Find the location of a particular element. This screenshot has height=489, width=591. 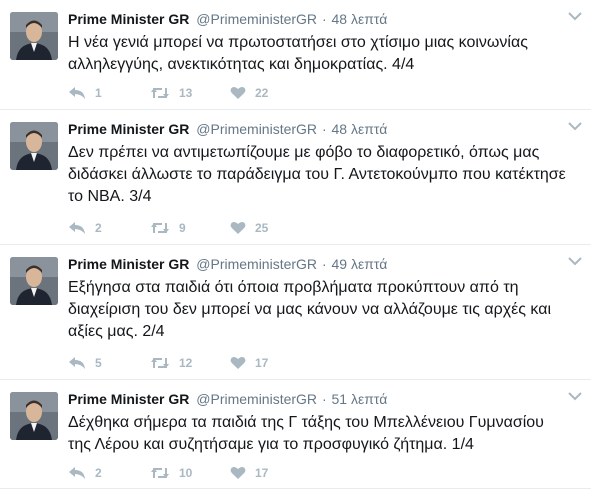

reply-button: 1 is located at coordinates (109, 93).